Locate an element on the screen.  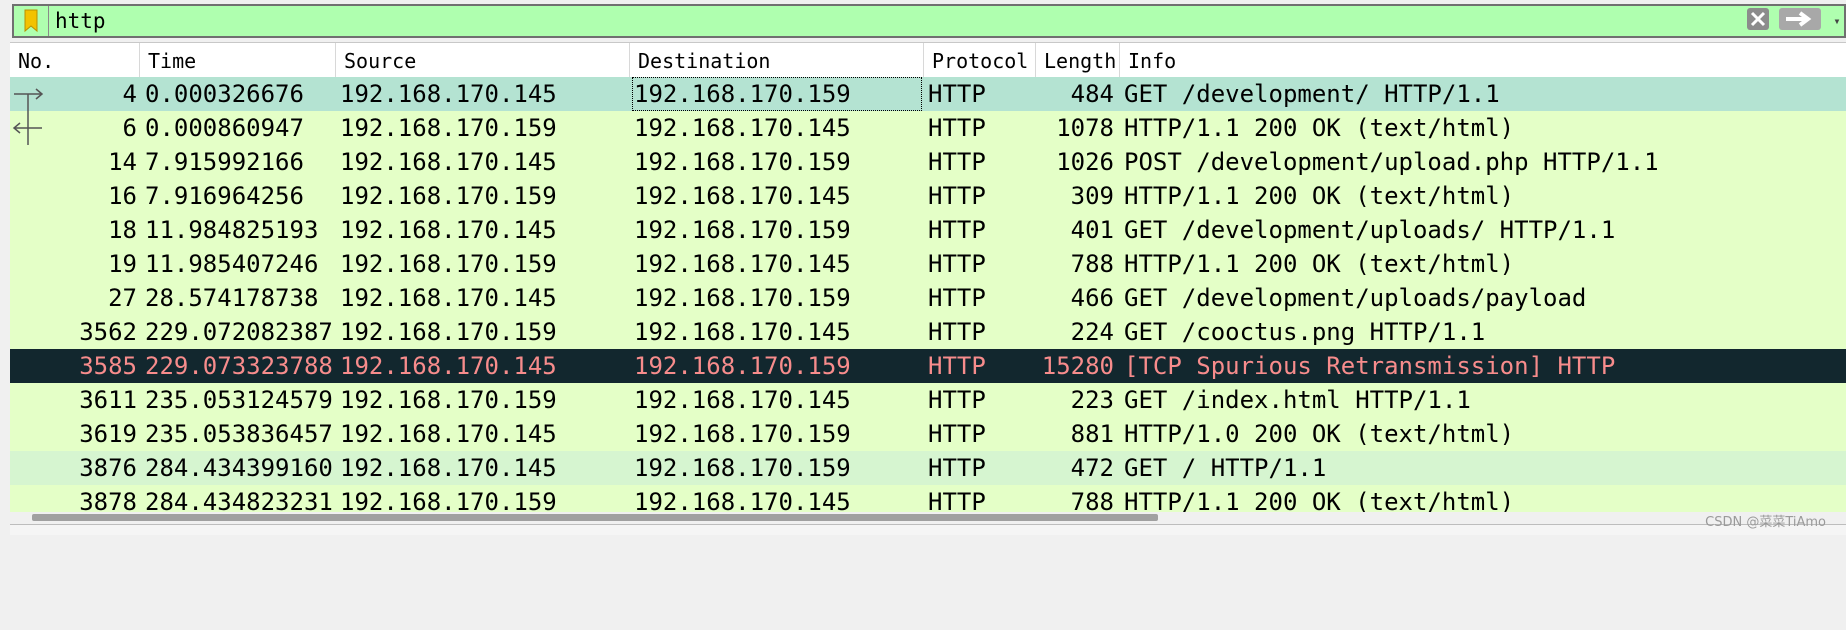
packet-number: 18 is located at coordinates (122, 230).